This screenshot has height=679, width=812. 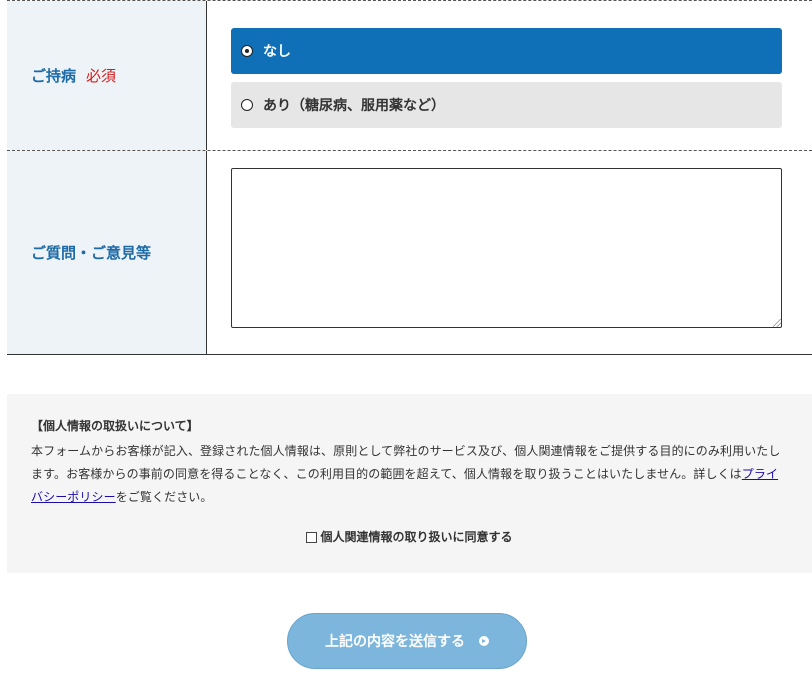 I want to click on radio-option-yes: あり（糖尿病、服用薬など）, so click(x=506, y=105).